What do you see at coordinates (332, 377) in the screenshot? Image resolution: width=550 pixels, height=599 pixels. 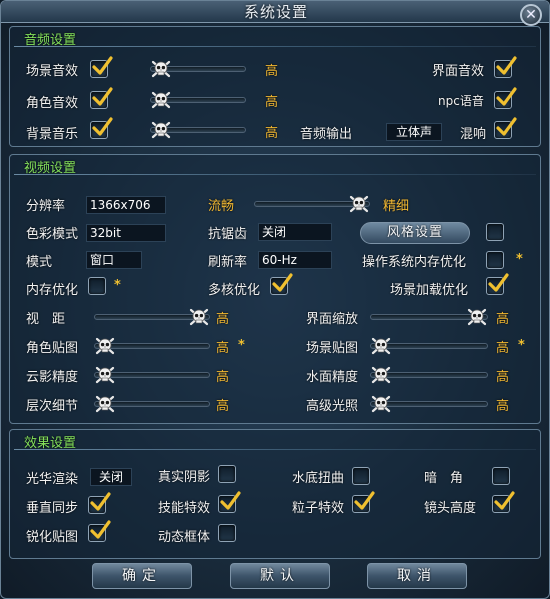 I see `right-slider-label: 水面精度` at bounding box center [332, 377].